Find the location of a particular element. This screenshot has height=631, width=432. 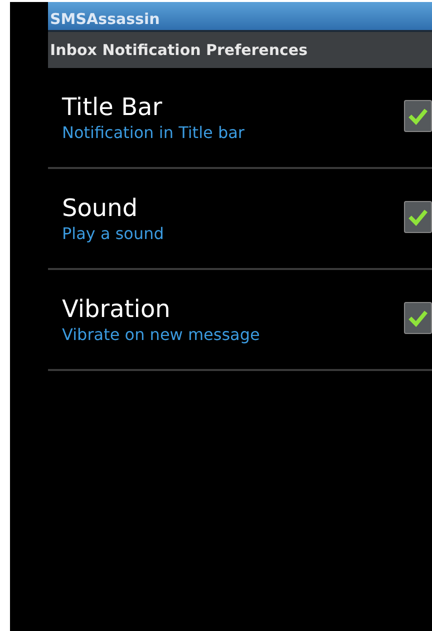

preference-title: Vibration is located at coordinates (117, 308).